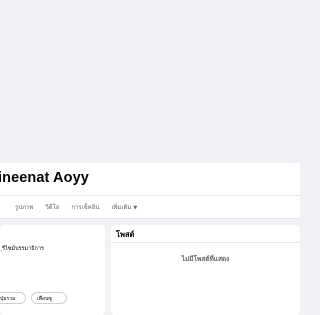  I want to click on profile-name: ineenat Aoyy, so click(44, 178).